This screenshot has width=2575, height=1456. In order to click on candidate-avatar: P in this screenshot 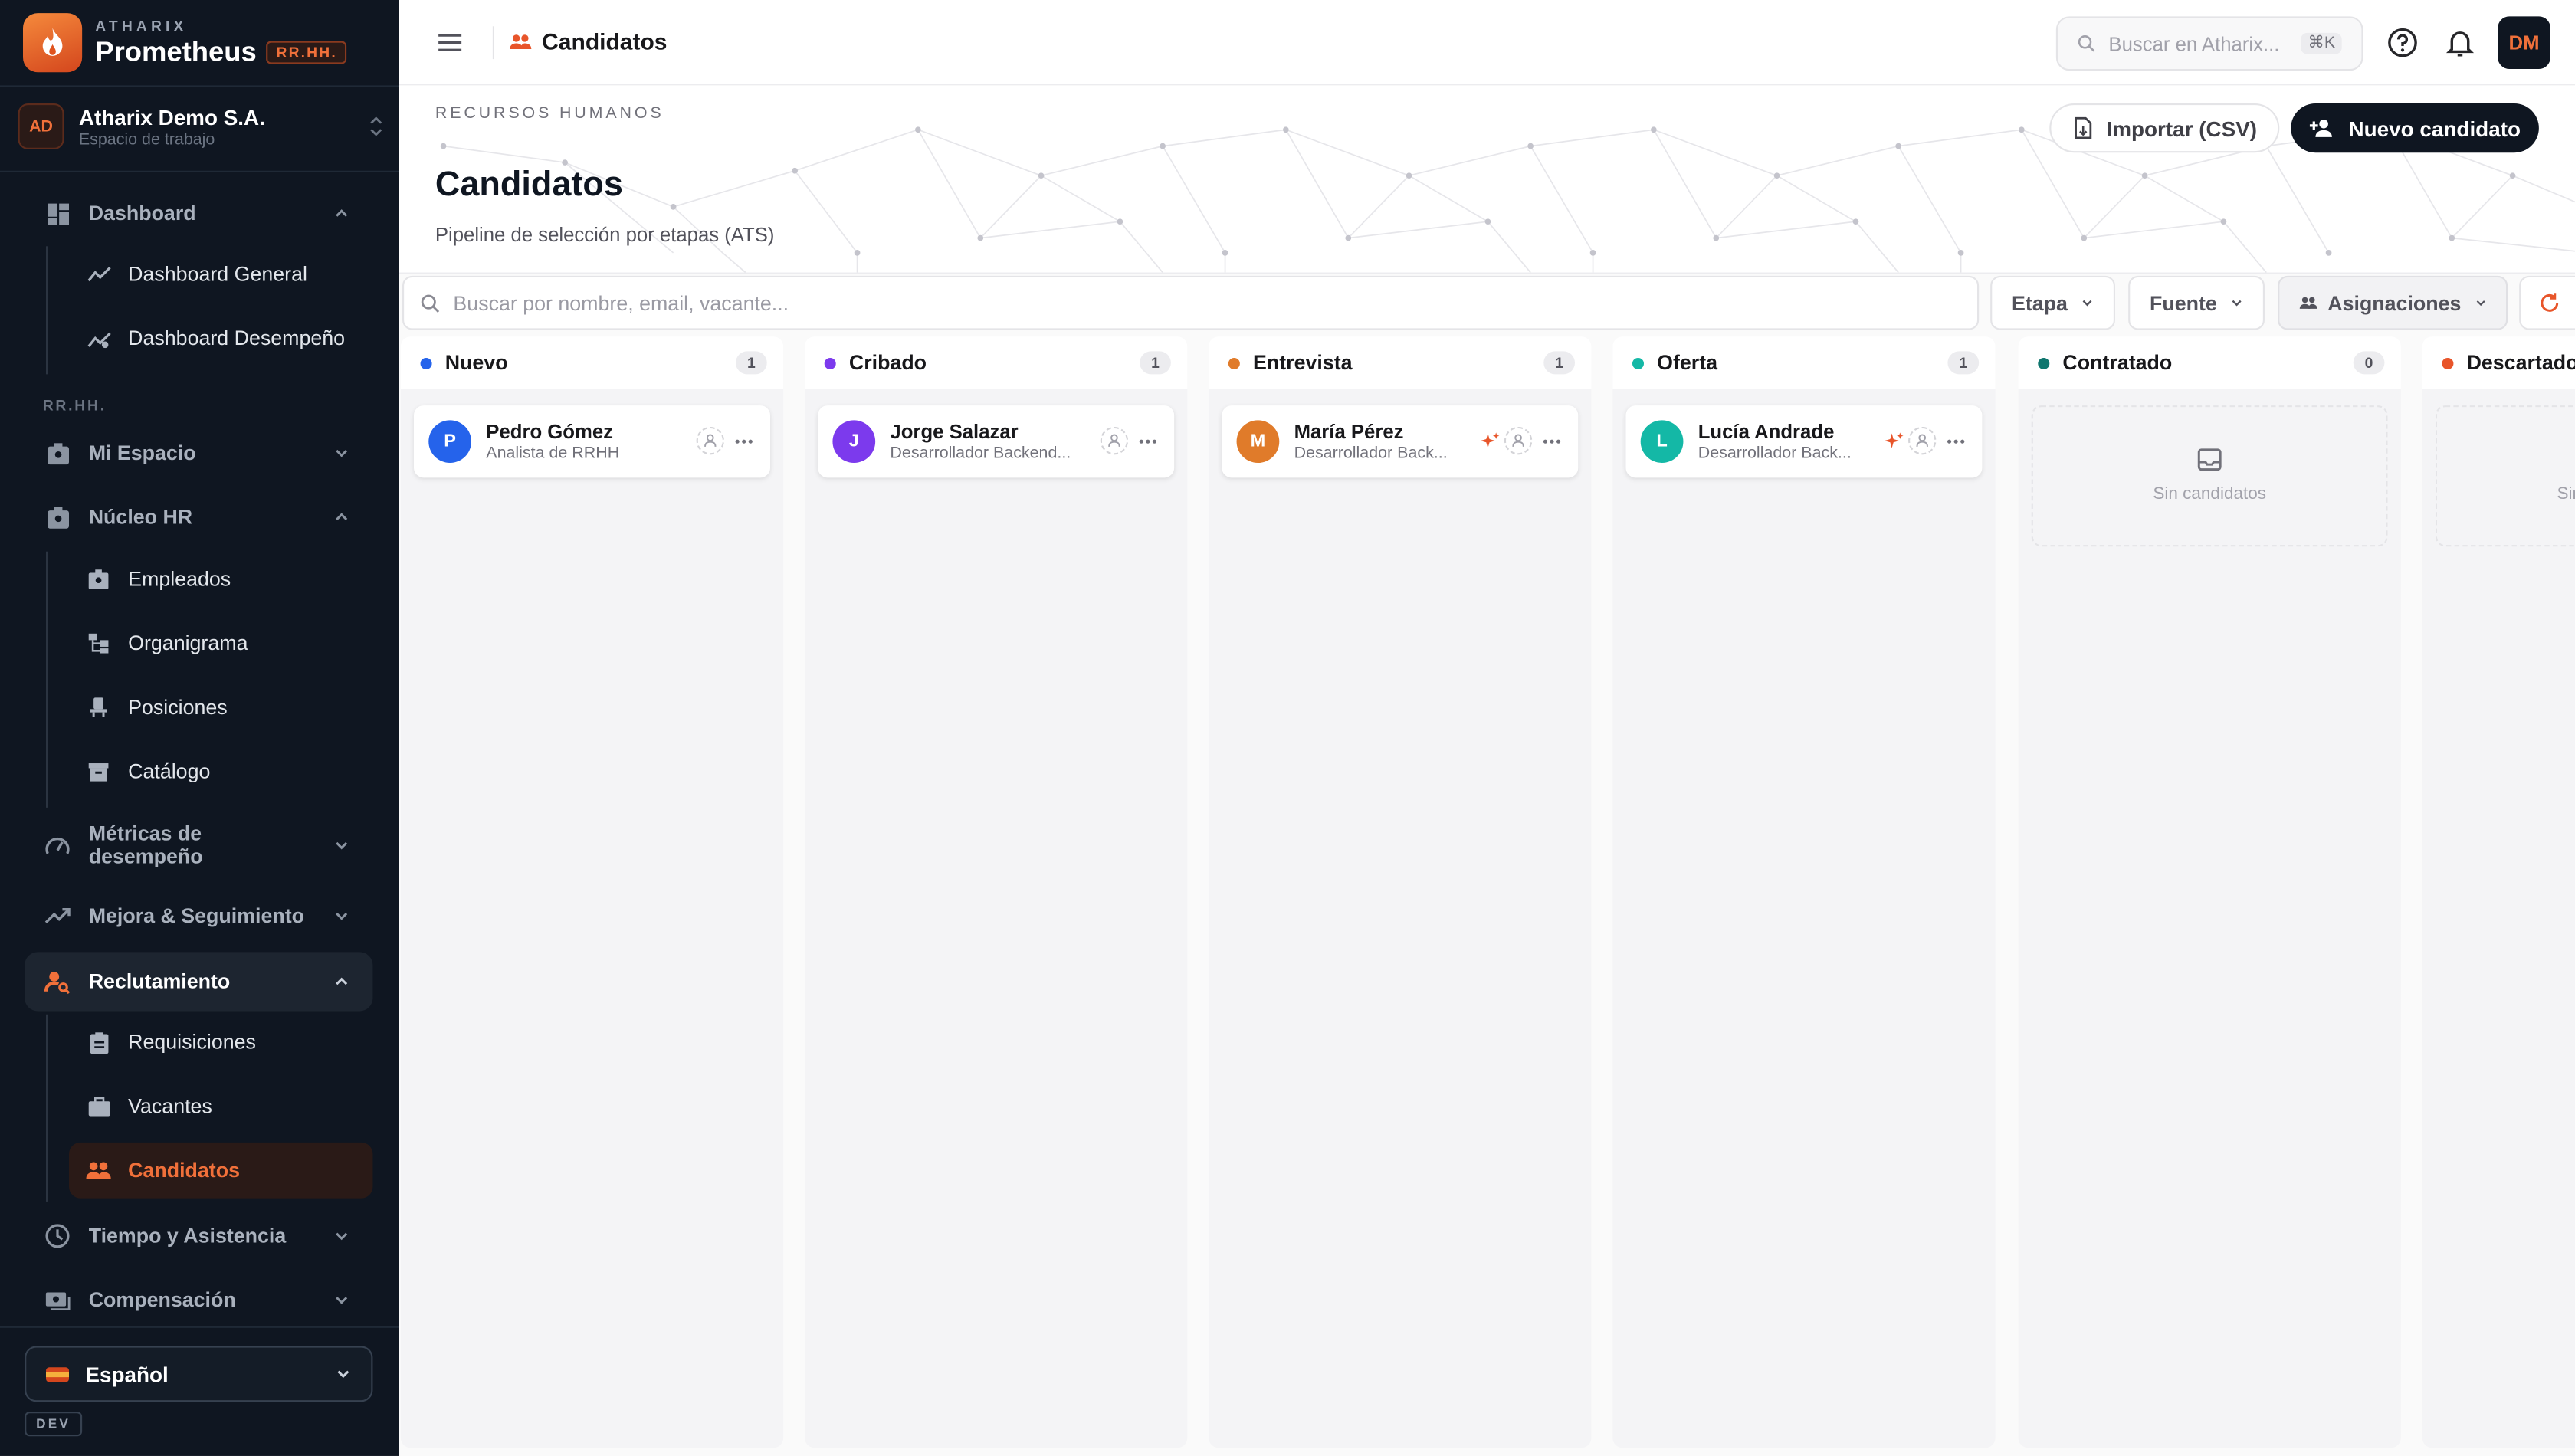, I will do `click(449, 442)`.